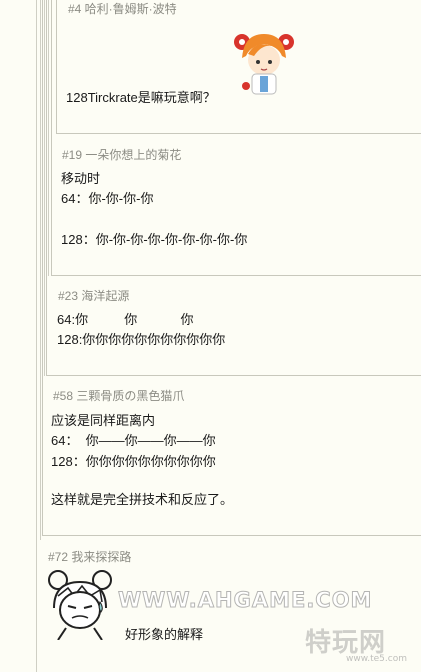  What do you see at coordinates (376, 659) in the screenshot?
I see `site-url: www.te5.com` at bounding box center [376, 659].